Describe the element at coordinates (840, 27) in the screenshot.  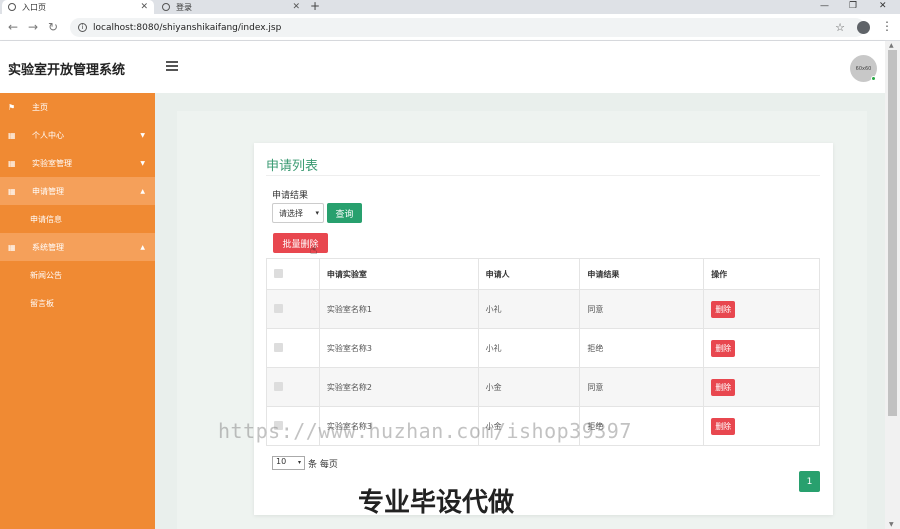
I see `bookmark-star-icon: ☆` at that location.